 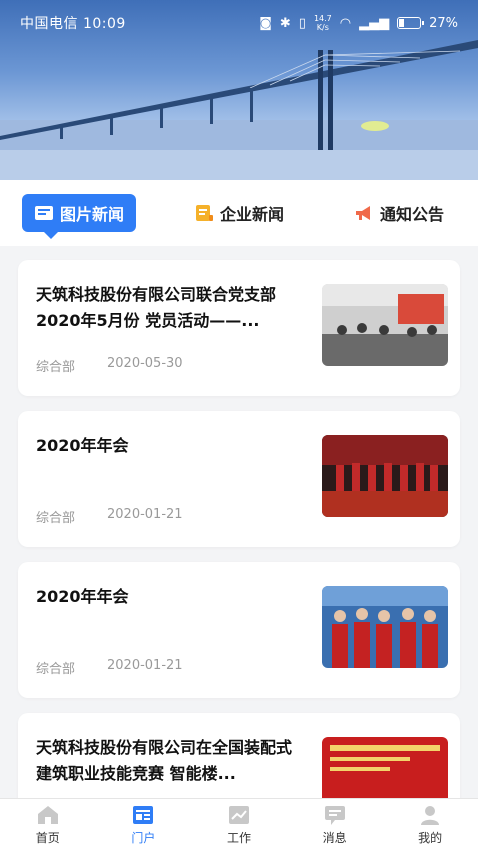 What do you see at coordinates (143, 814) in the screenshot?
I see `portal-icon` at bounding box center [143, 814].